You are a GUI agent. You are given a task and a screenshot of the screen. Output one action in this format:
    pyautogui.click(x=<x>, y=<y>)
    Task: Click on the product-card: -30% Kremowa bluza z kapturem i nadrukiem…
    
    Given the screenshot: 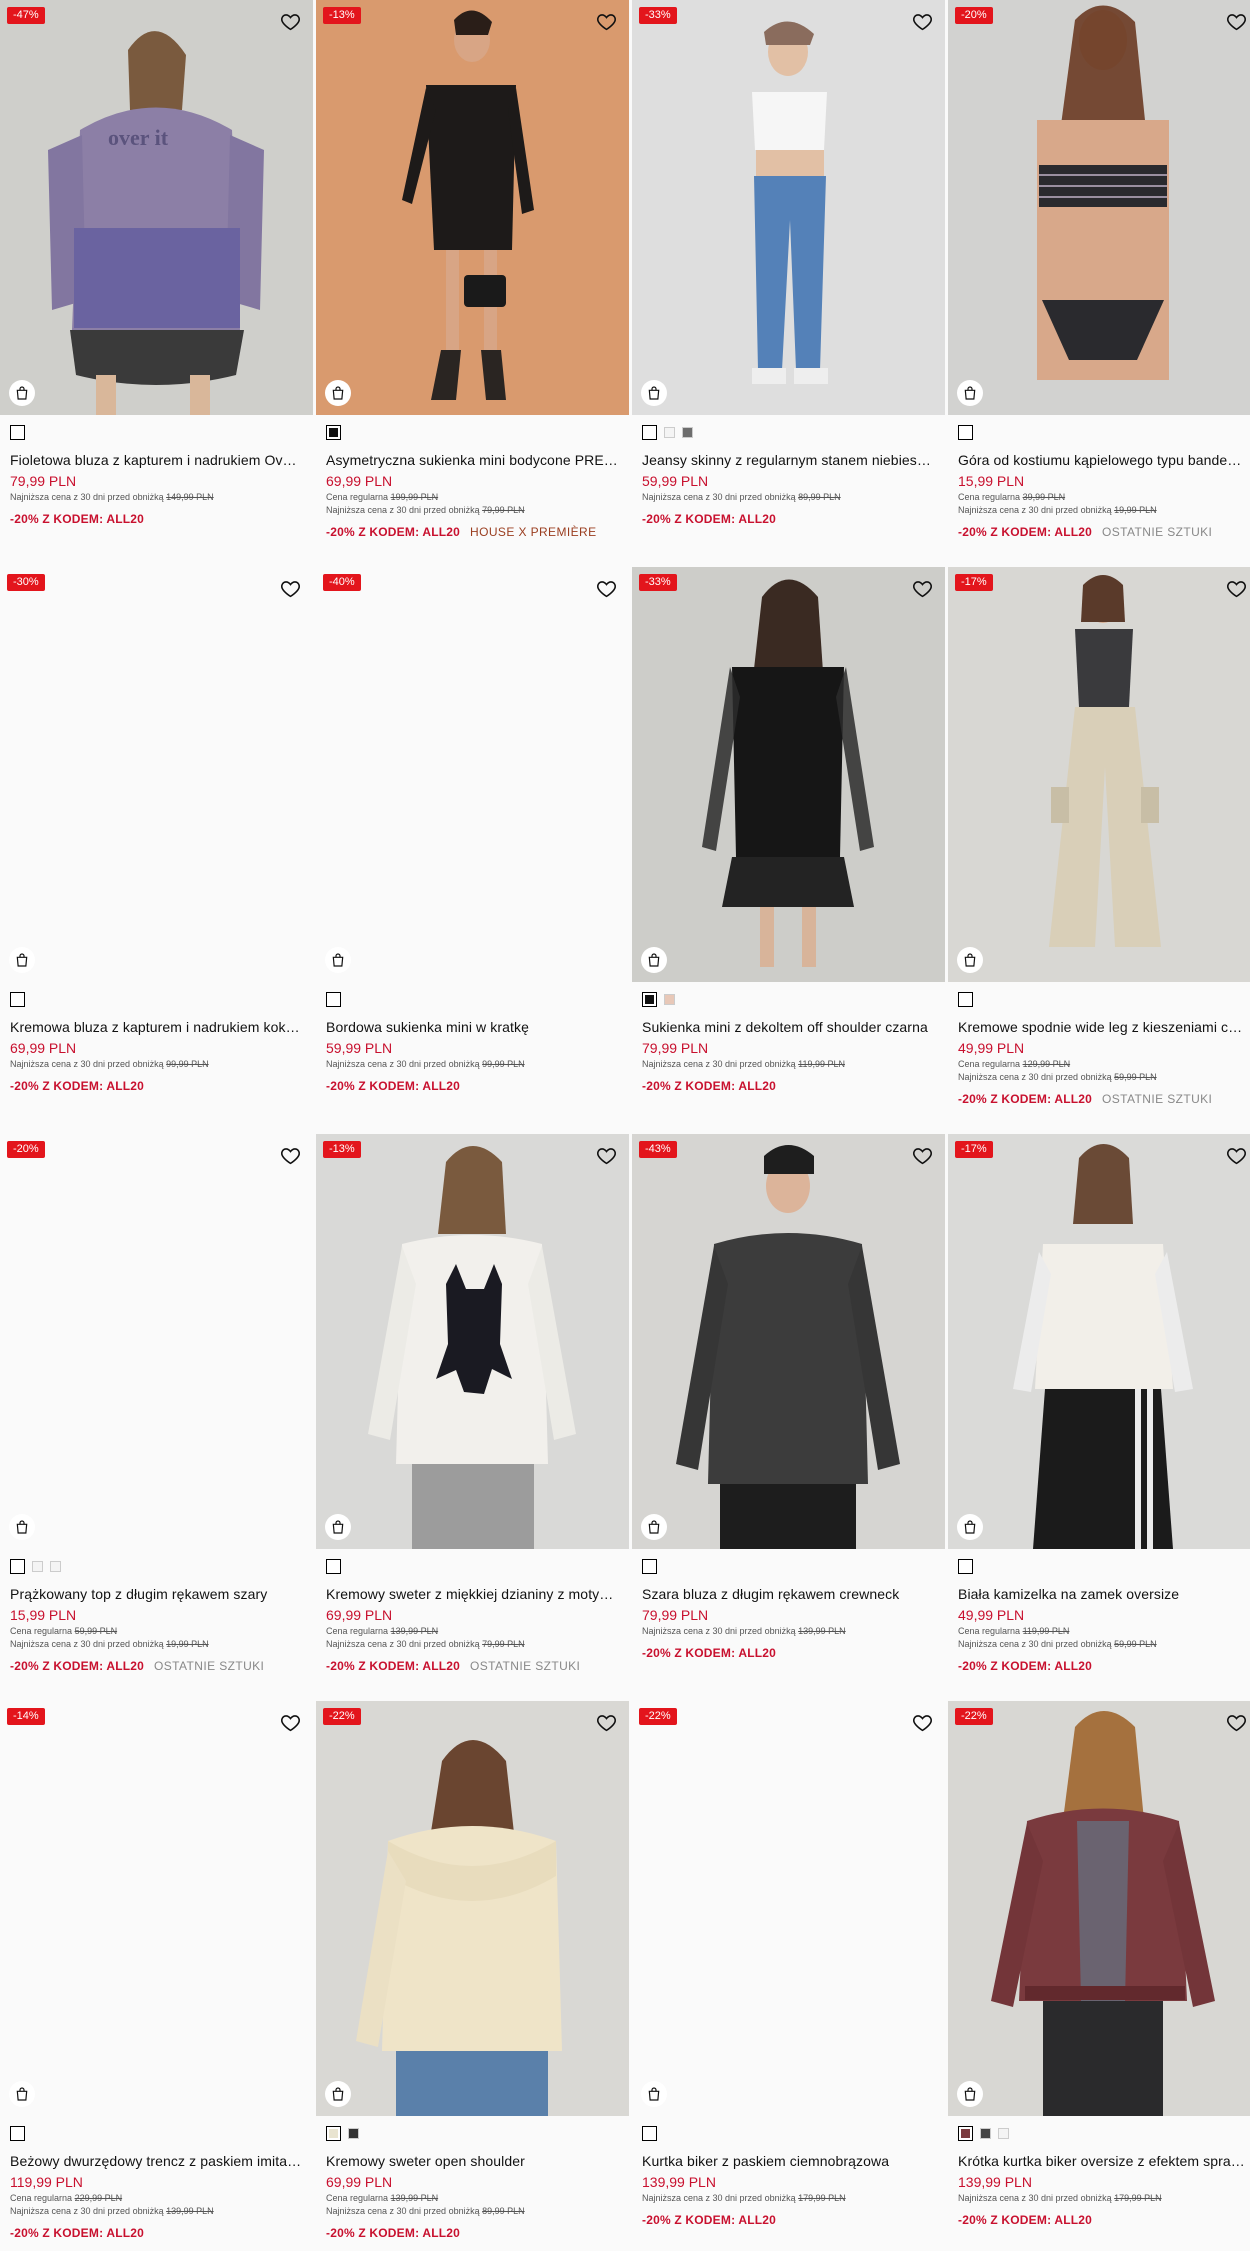 What is the action you would take?
    pyautogui.click(x=156, y=850)
    